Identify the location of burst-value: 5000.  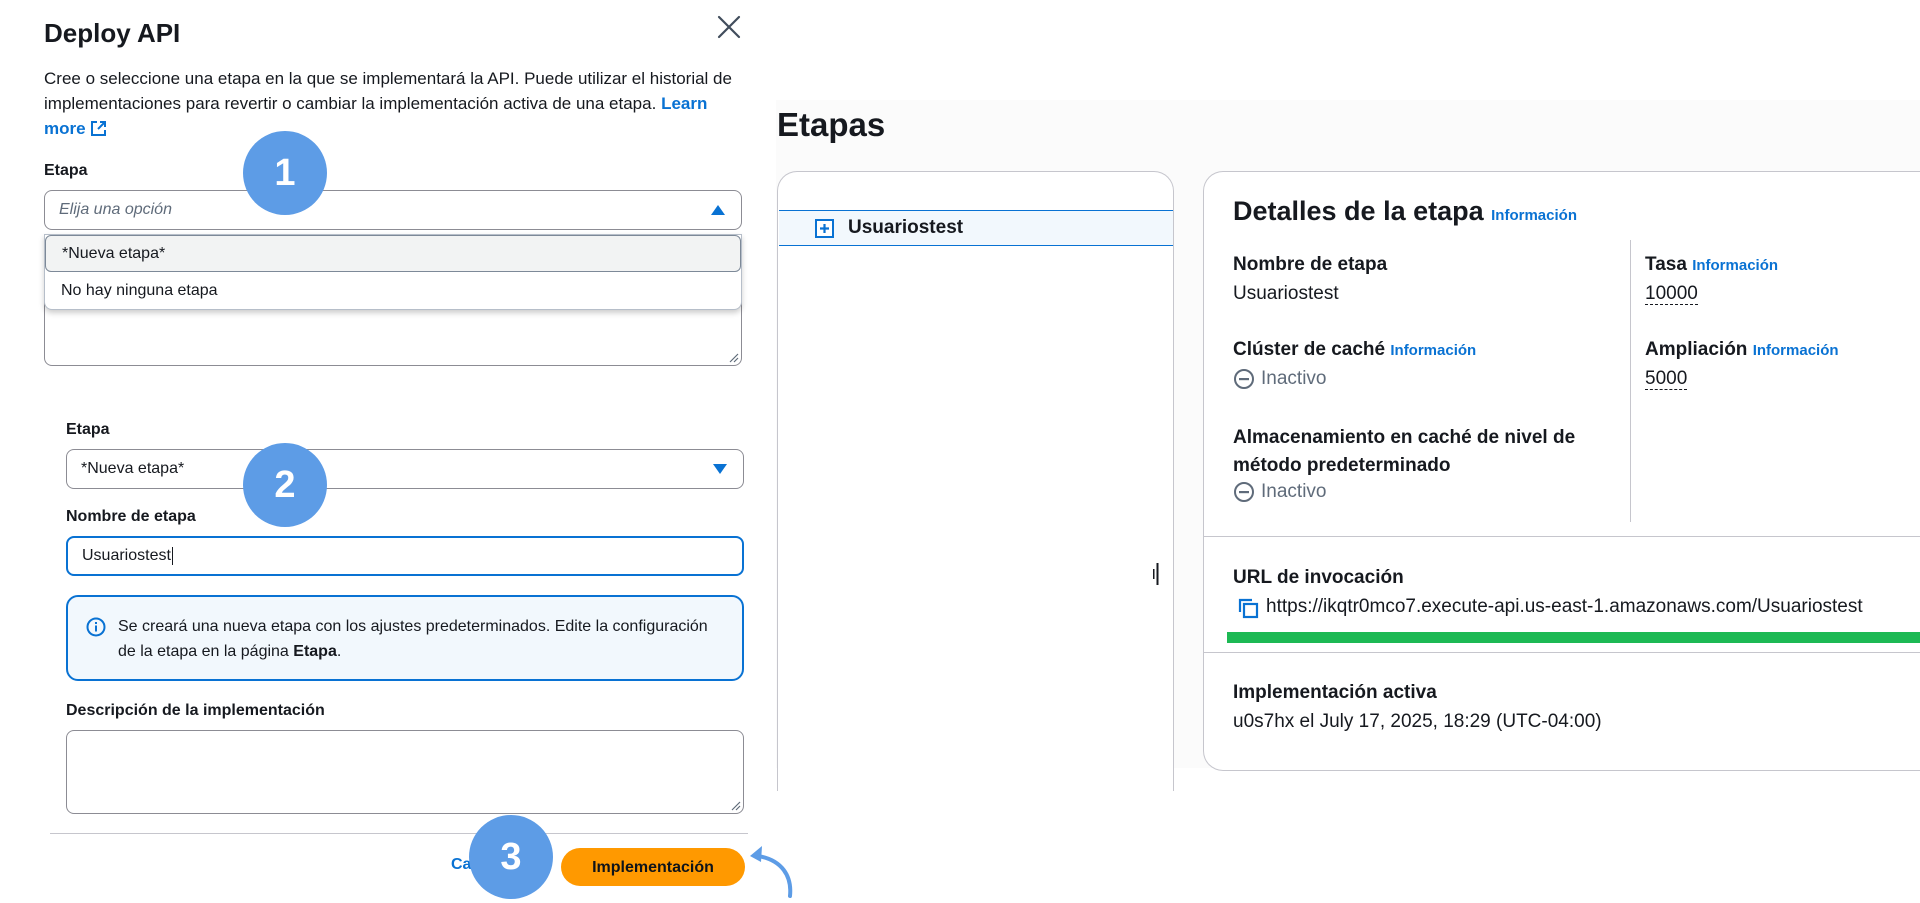
(1666, 379).